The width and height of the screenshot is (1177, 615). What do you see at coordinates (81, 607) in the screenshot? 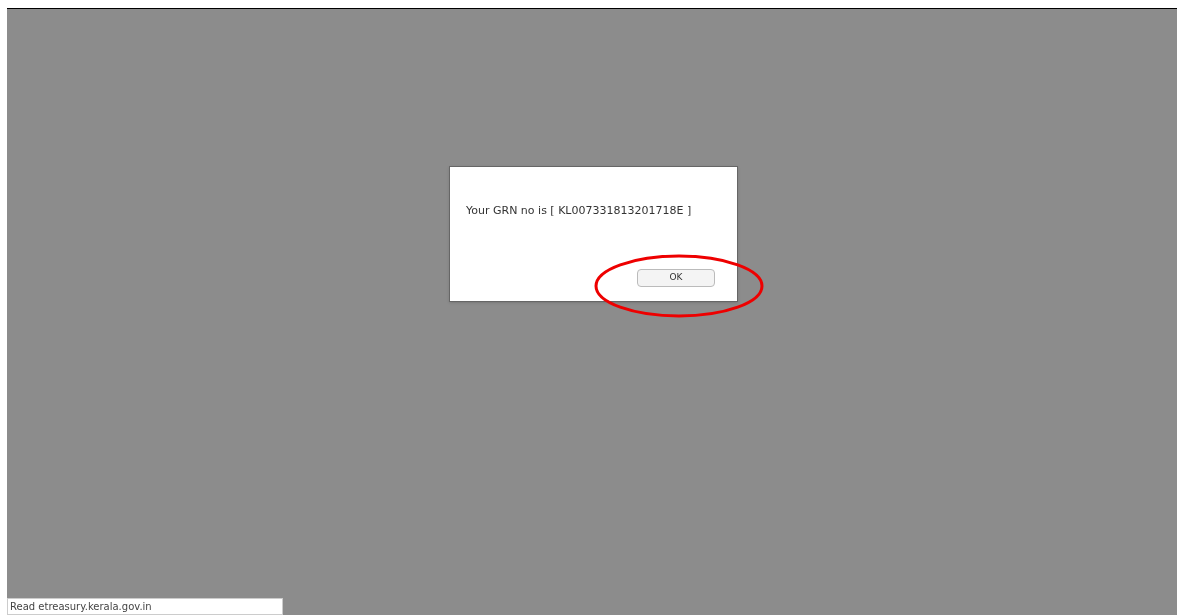
I see `status-text: Read etreasury.kerala.gov.in` at bounding box center [81, 607].